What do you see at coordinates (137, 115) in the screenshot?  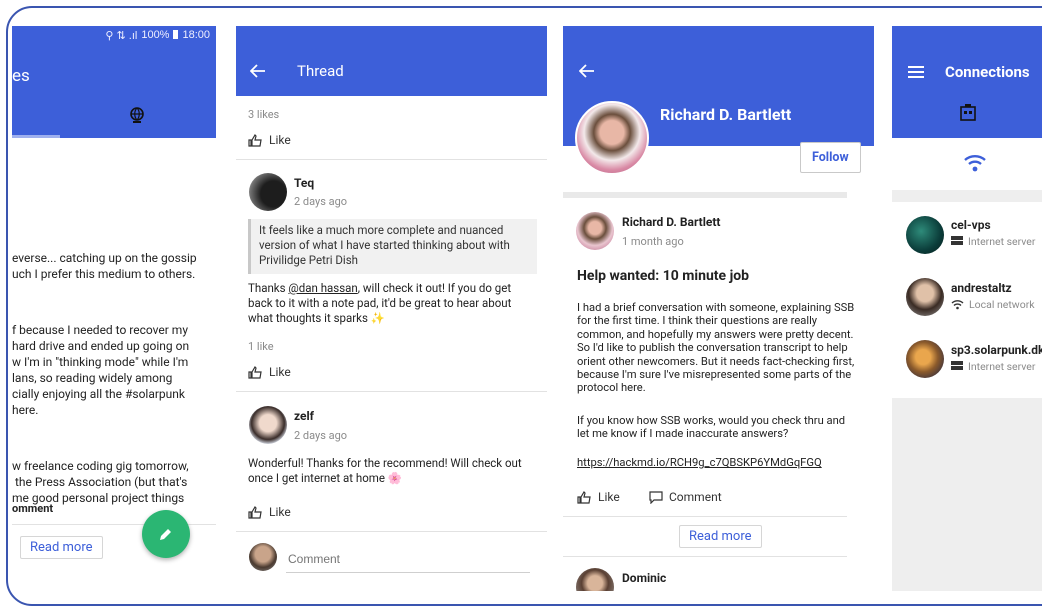 I see `public-tab-globe-icon` at bounding box center [137, 115].